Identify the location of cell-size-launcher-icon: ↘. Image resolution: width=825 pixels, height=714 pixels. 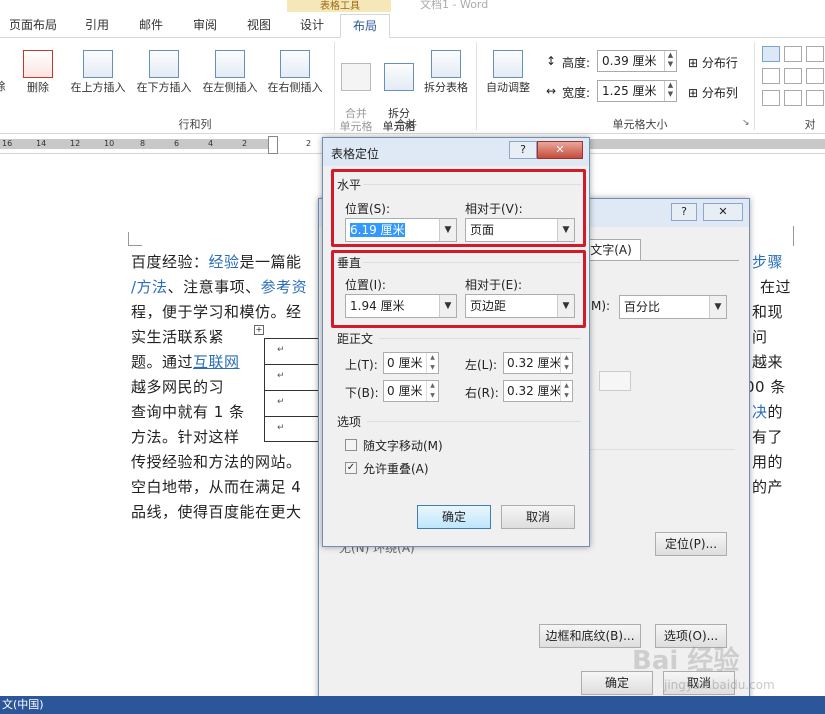
(746, 123).